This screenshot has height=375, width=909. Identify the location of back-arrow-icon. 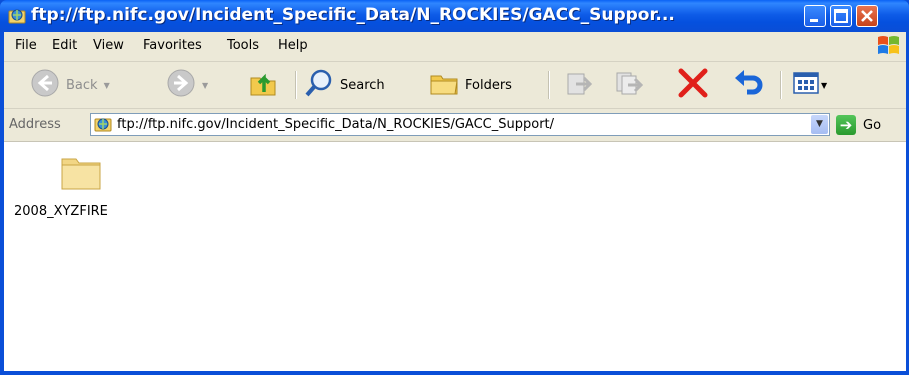
(45, 85).